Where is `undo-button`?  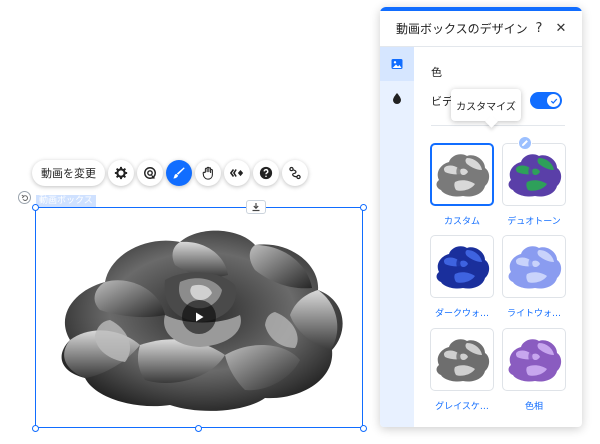
undo-button is located at coordinates (24, 197).